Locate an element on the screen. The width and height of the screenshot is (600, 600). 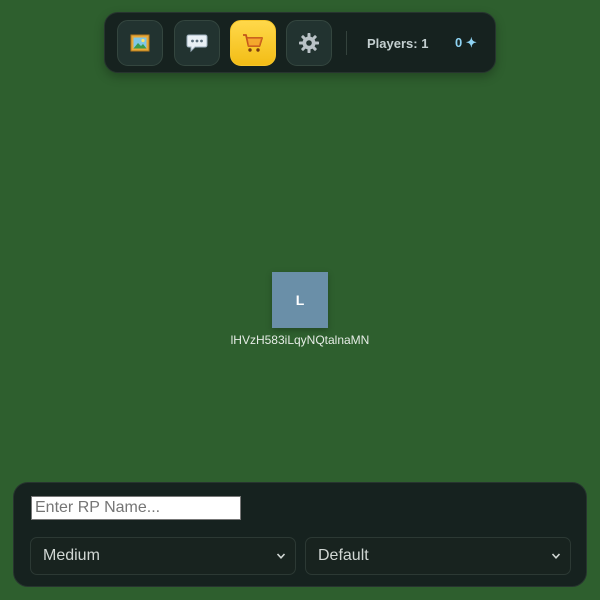
style-select-value: Default is located at coordinates (343, 555).